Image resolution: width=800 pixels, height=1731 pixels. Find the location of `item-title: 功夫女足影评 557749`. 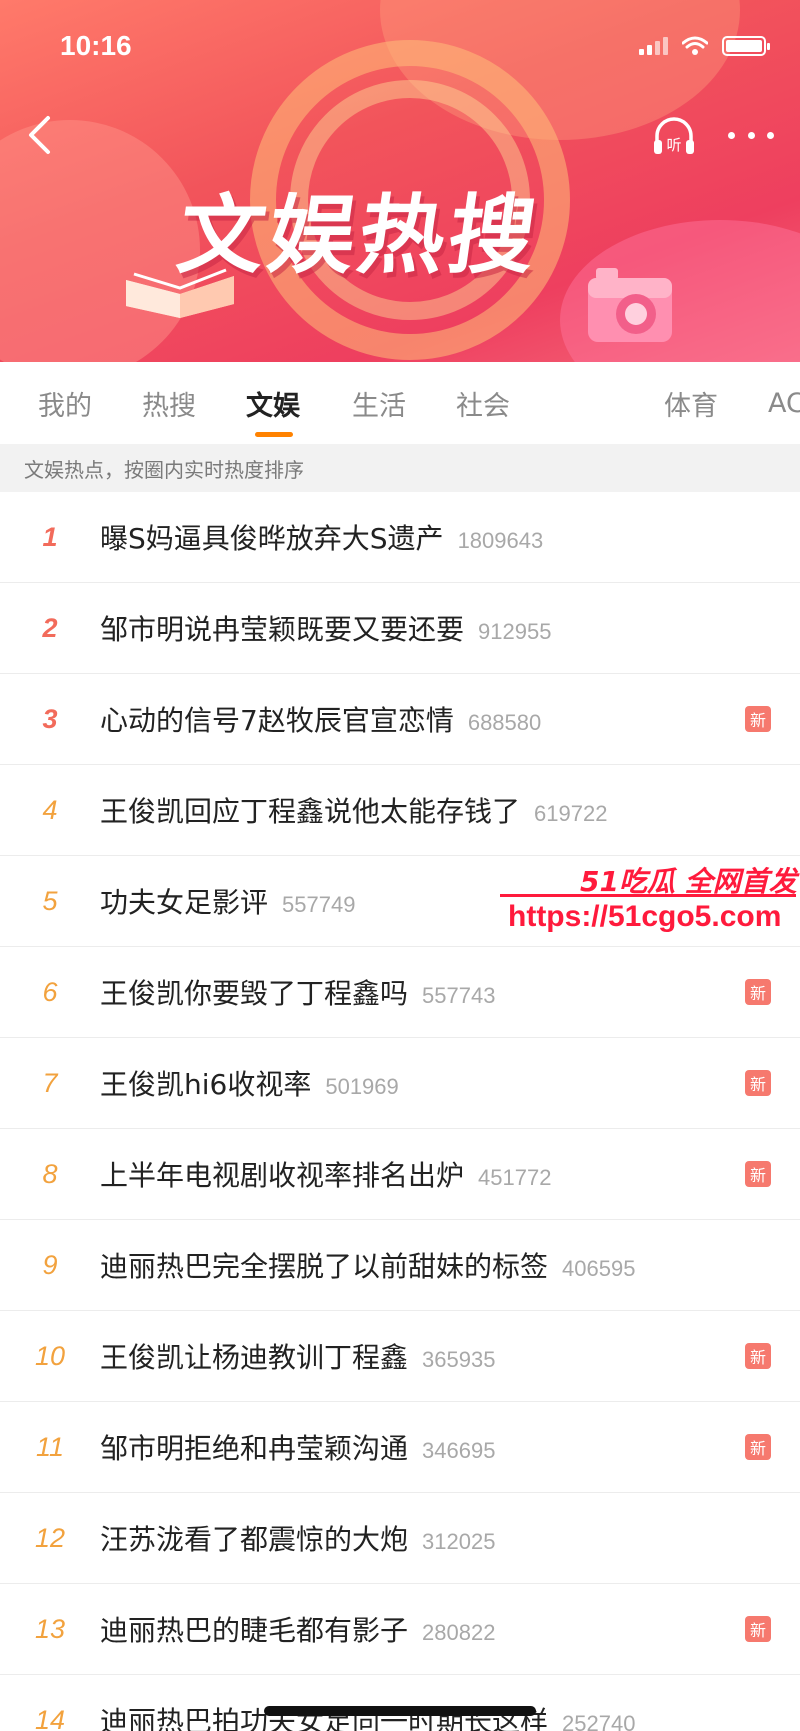

item-title: 功夫女足影评 557749 is located at coordinates (227, 901).